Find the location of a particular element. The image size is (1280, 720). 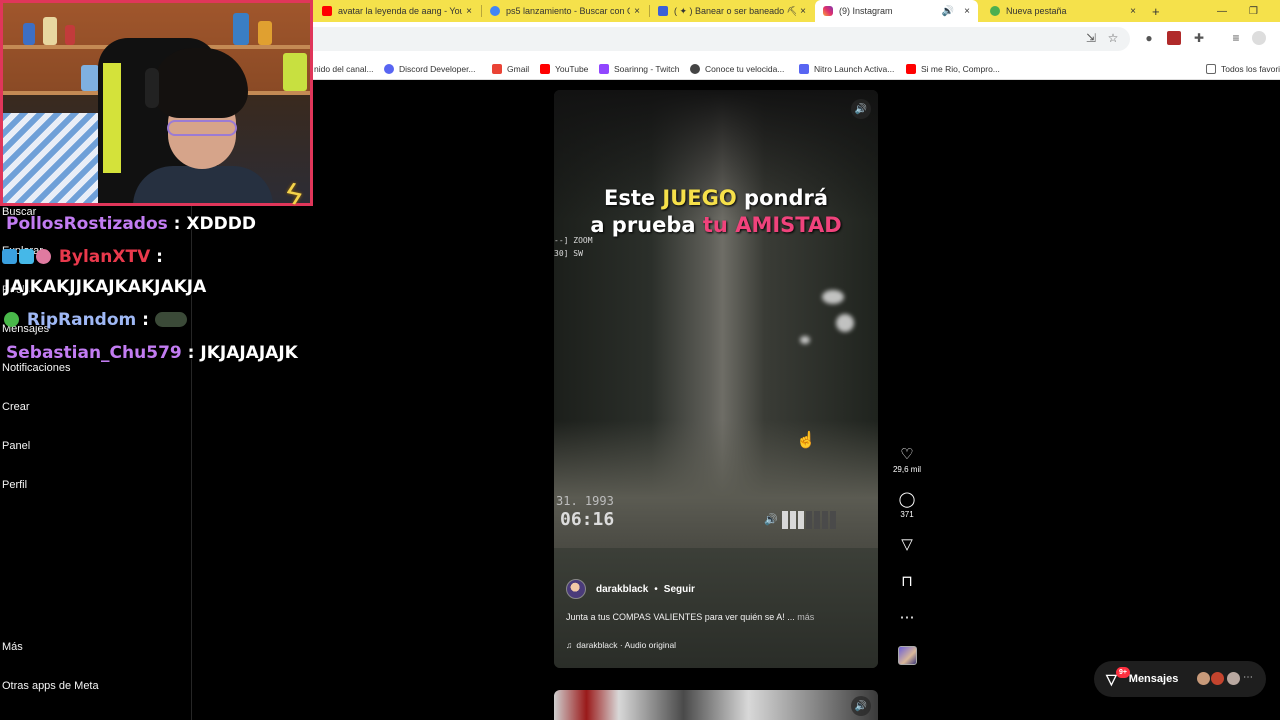

tab-title: ps5 lanzamiento - Buscar con G is located at coordinates (568, 11).